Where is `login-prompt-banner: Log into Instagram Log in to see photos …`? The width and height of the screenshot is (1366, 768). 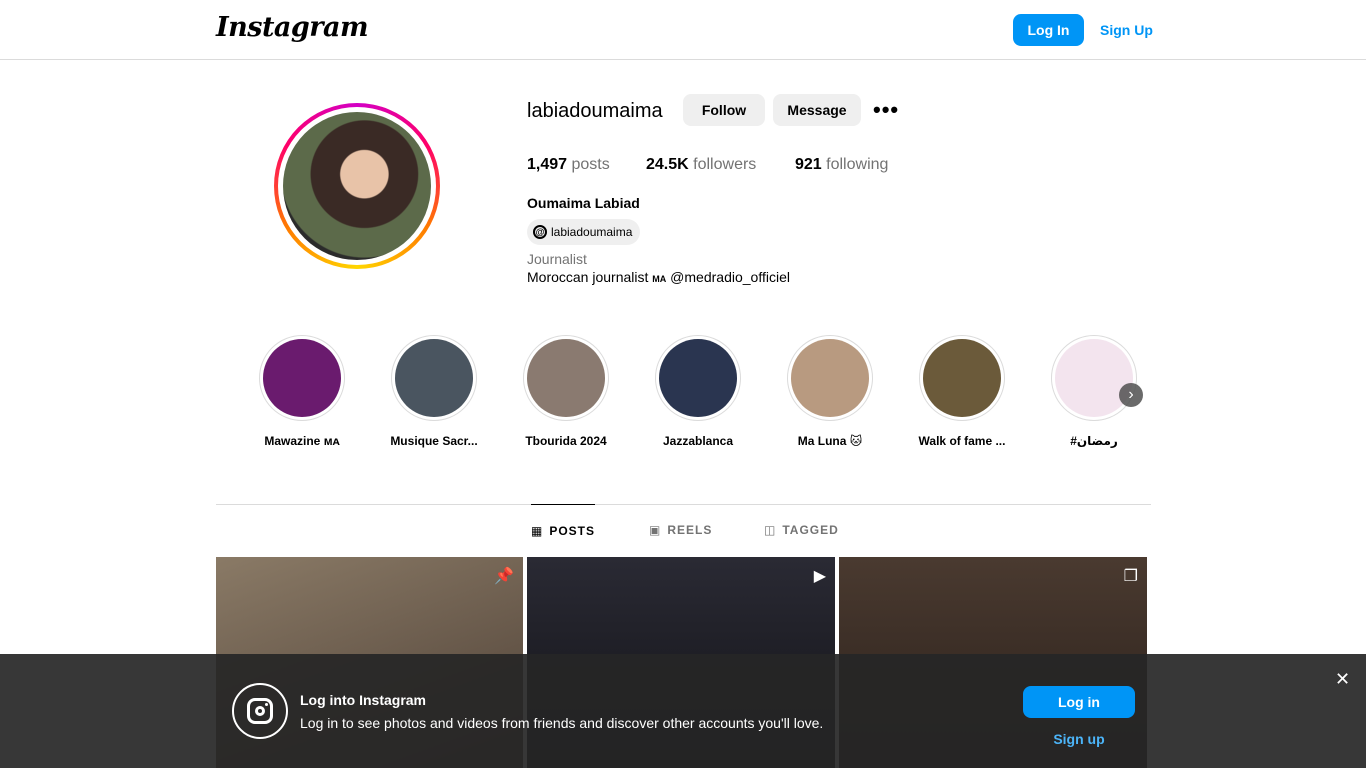
login-prompt-banner: Log into Instagram Log in to see photos … is located at coordinates (683, 711).